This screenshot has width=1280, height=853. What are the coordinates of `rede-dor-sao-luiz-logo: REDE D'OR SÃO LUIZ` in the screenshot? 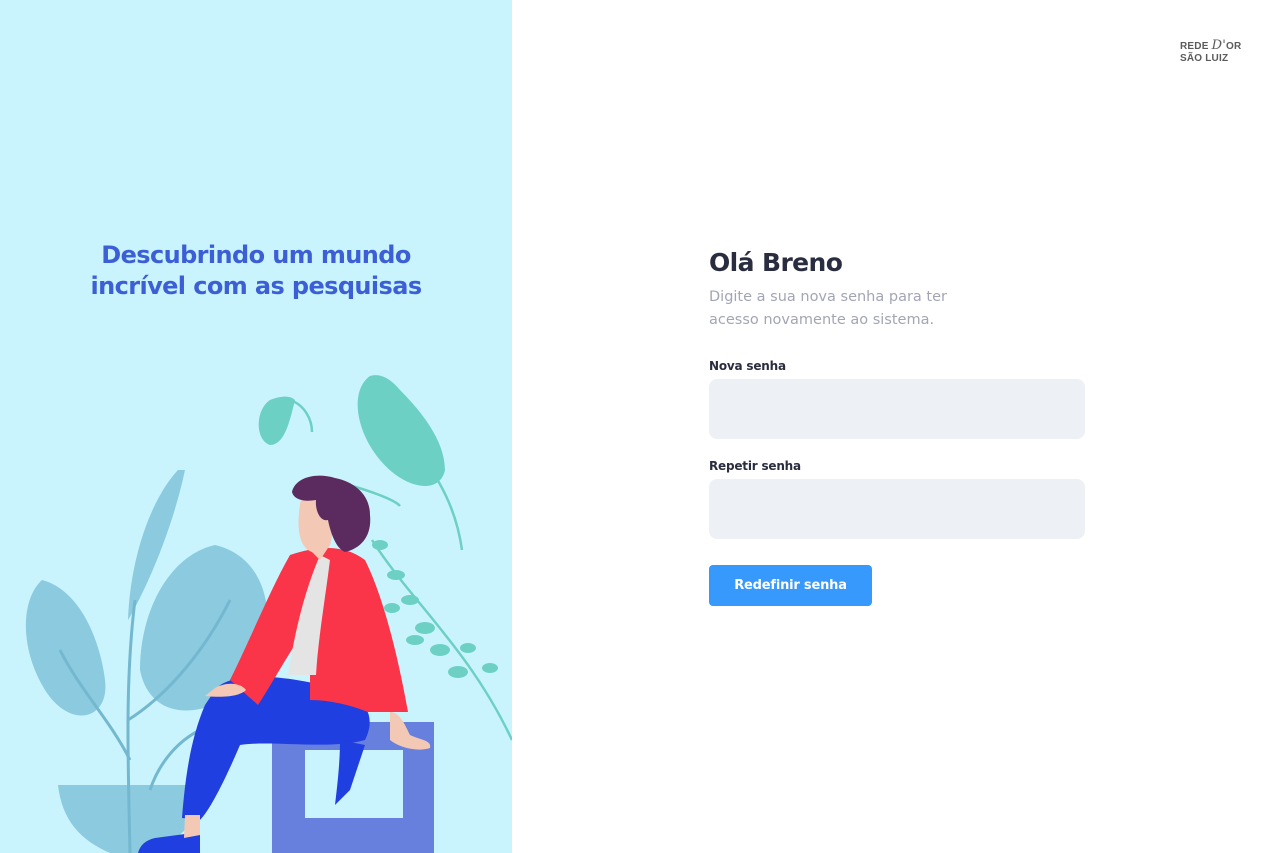 It's located at (1211, 54).